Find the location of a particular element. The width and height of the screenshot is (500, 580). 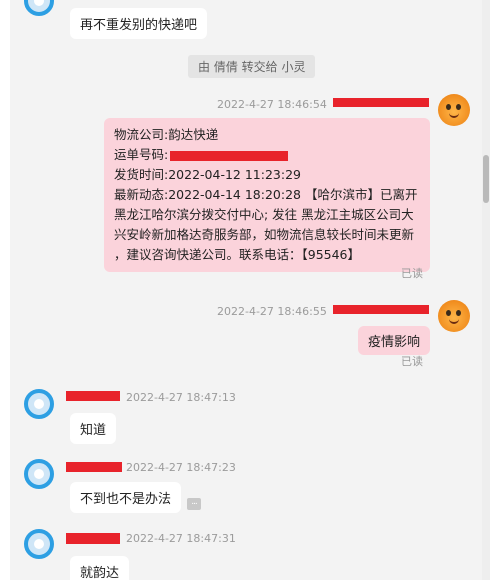

message-bubble: 知道 is located at coordinates (93, 428).